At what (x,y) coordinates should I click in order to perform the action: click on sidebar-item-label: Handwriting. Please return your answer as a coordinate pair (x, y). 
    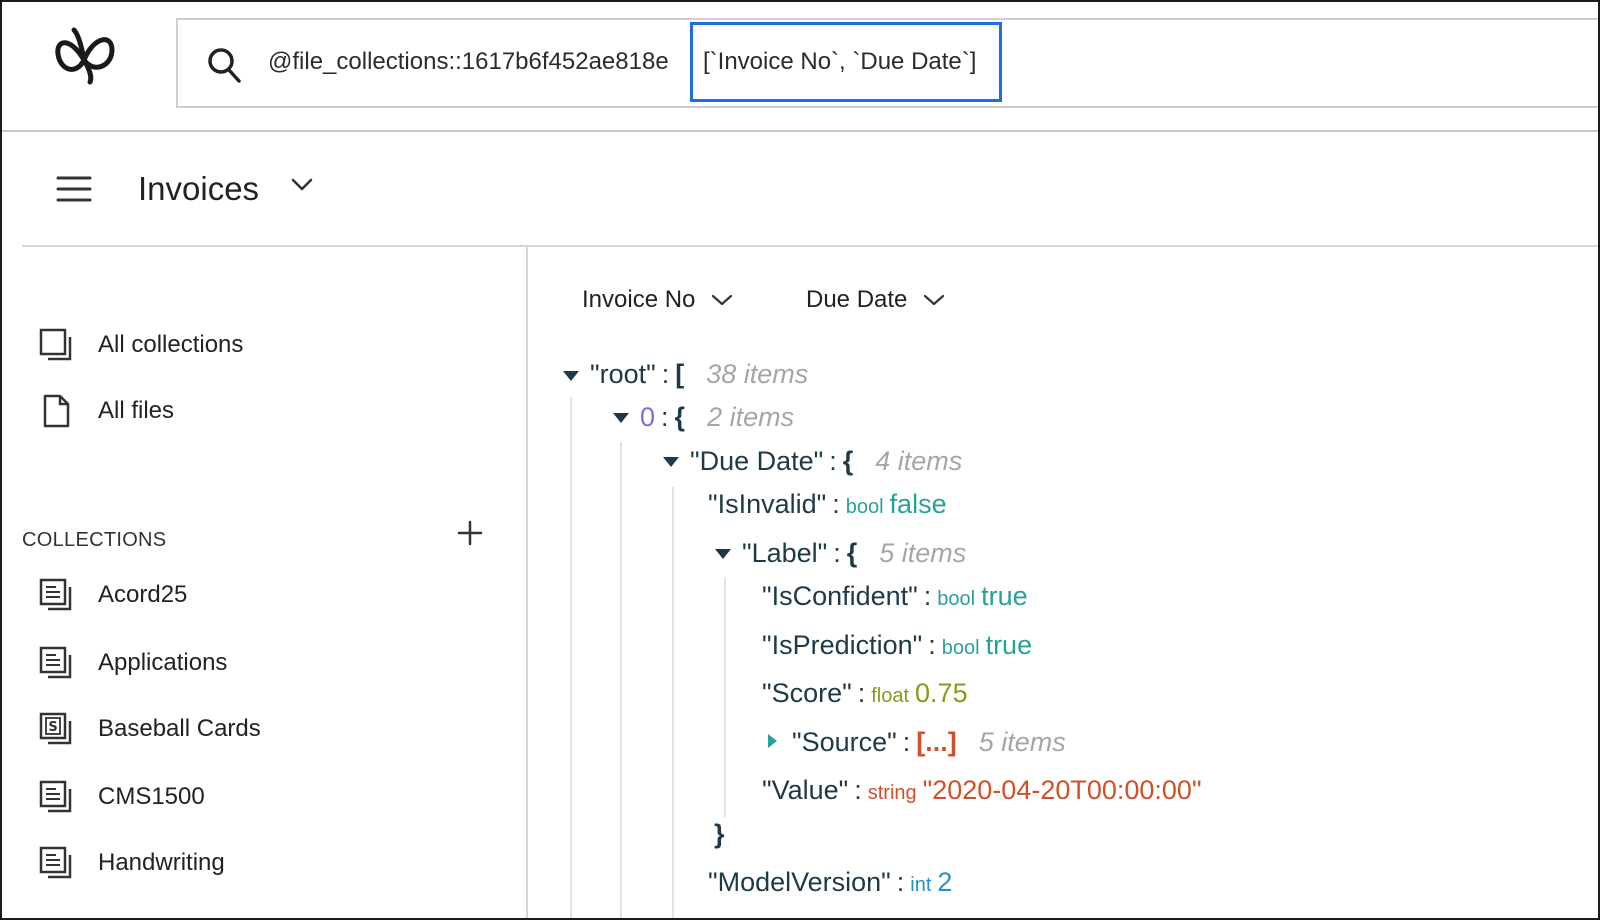
    Looking at the image, I should click on (161, 862).